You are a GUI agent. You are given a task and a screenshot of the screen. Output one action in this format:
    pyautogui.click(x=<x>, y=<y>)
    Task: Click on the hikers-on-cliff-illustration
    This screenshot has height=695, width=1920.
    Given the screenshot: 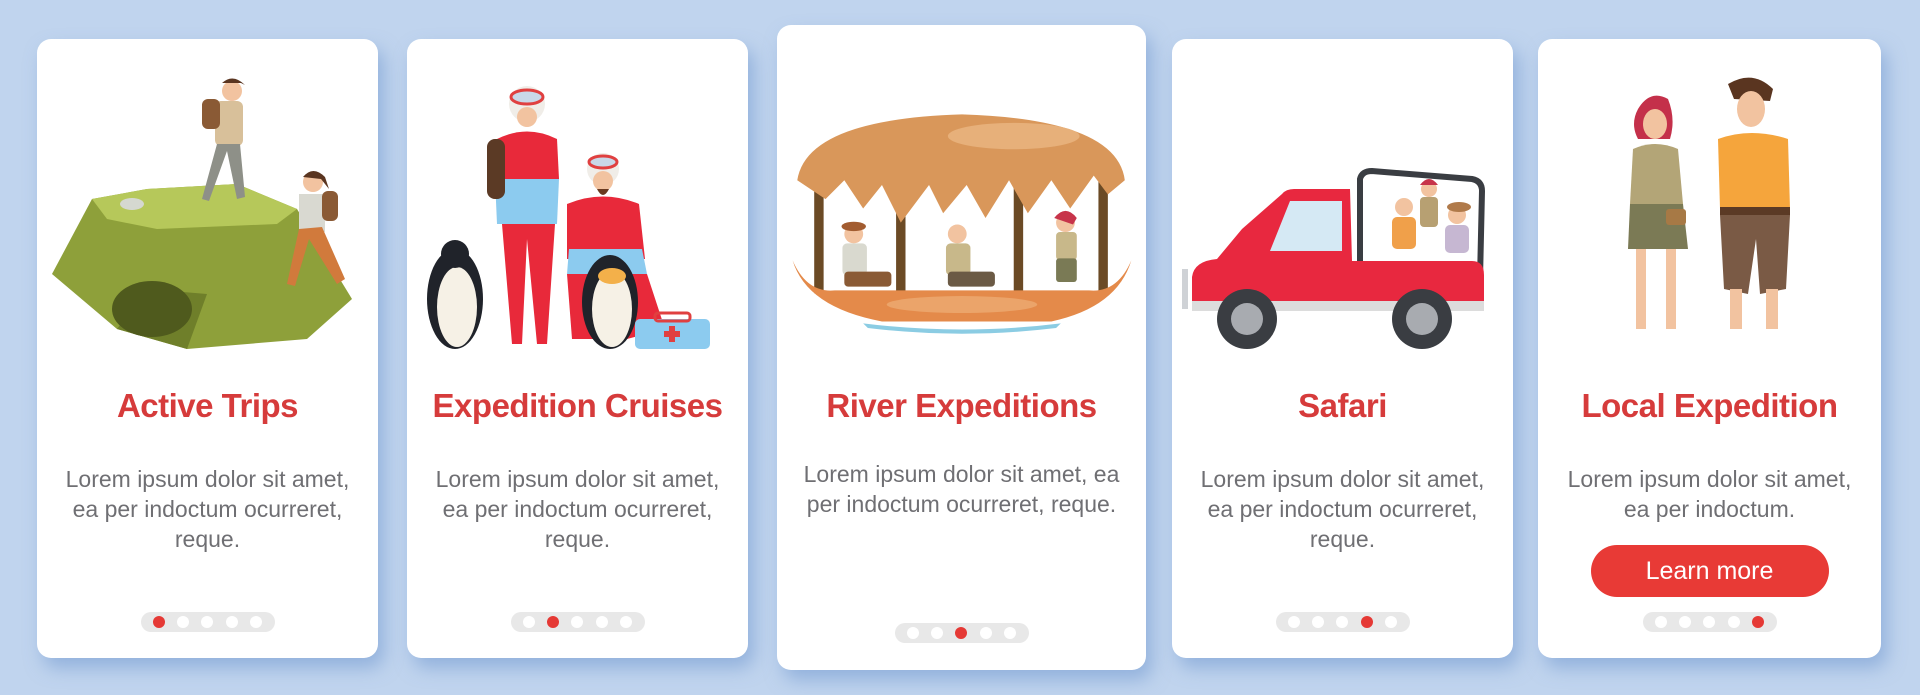 What is the action you would take?
    pyautogui.click(x=207, y=199)
    